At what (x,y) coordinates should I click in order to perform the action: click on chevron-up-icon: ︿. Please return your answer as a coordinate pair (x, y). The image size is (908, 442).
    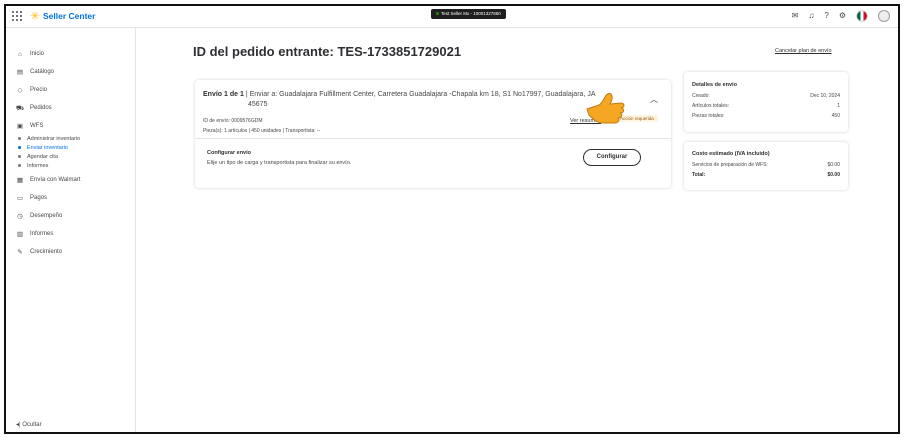
    Looking at the image, I should click on (654, 99).